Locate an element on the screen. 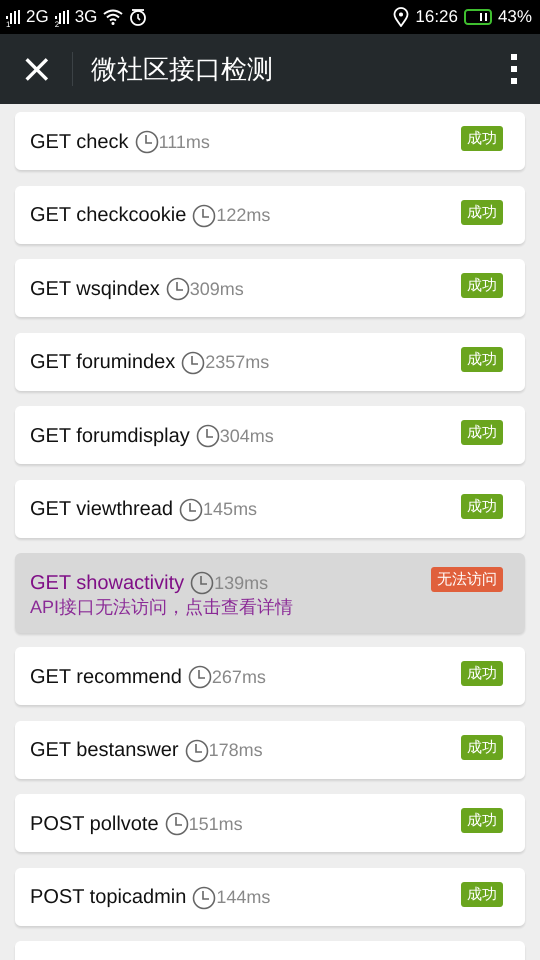  api-check-card: GET wsqindex 309ms 成功 is located at coordinates (270, 288).